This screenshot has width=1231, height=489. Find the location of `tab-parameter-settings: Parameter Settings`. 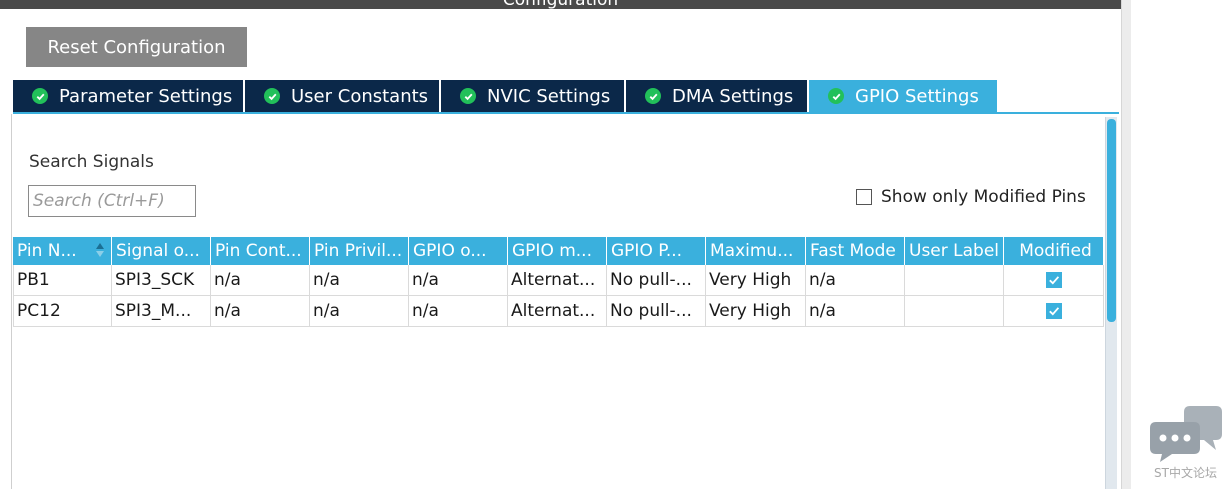

tab-parameter-settings: Parameter Settings is located at coordinates (128, 96).